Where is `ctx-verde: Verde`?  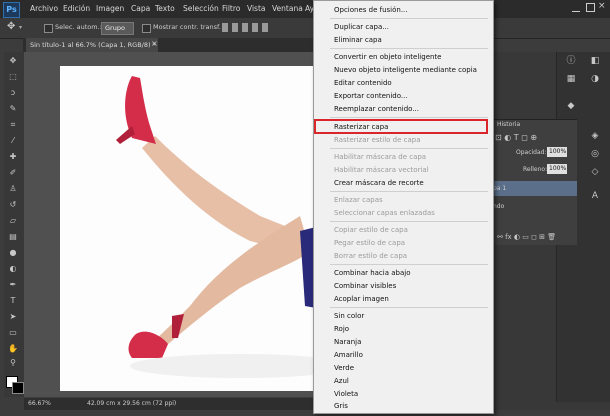 ctx-verde: Verde is located at coordinates (344, 368).